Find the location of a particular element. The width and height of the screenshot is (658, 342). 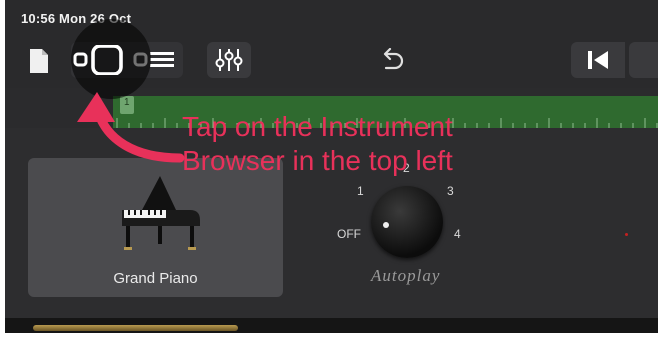

annotation-line-1: Tap on the Instrument is located at coordinates (317, 126).